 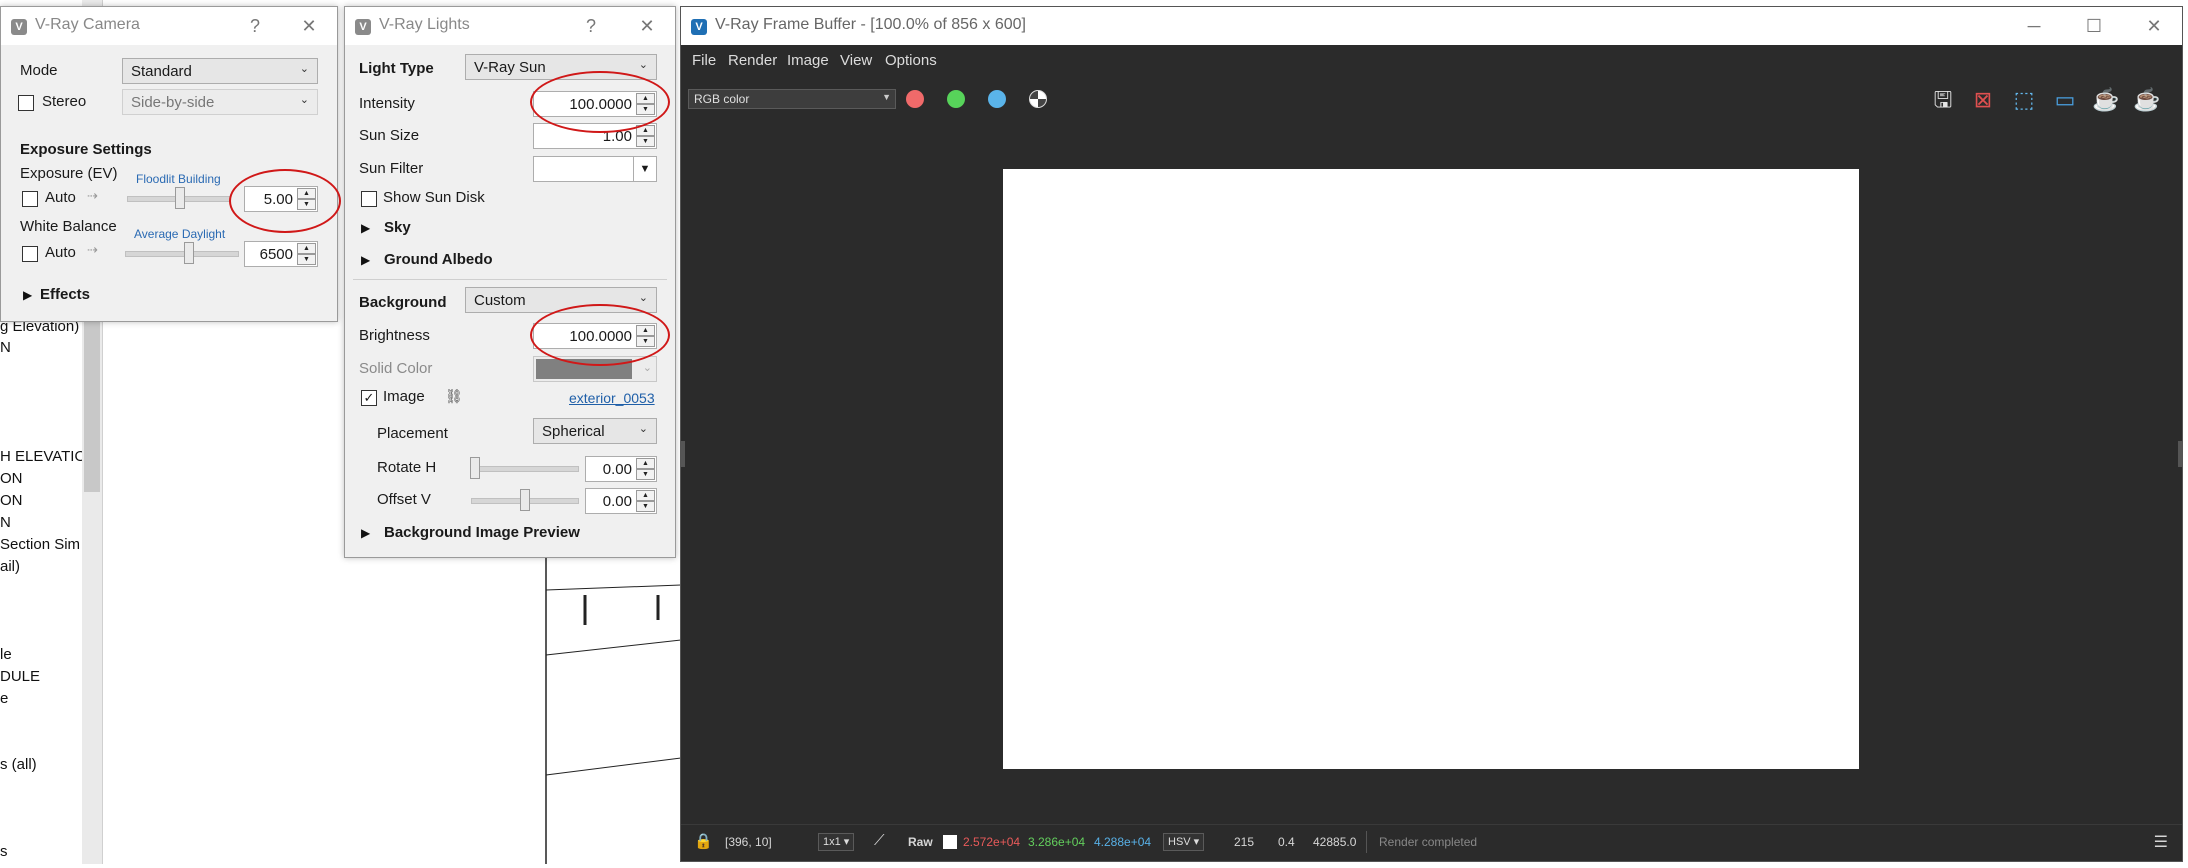 What do you see at coordinates (10, 566) in the screenshot?
I see `list-item: ail)` at bounding box center [10, 566].